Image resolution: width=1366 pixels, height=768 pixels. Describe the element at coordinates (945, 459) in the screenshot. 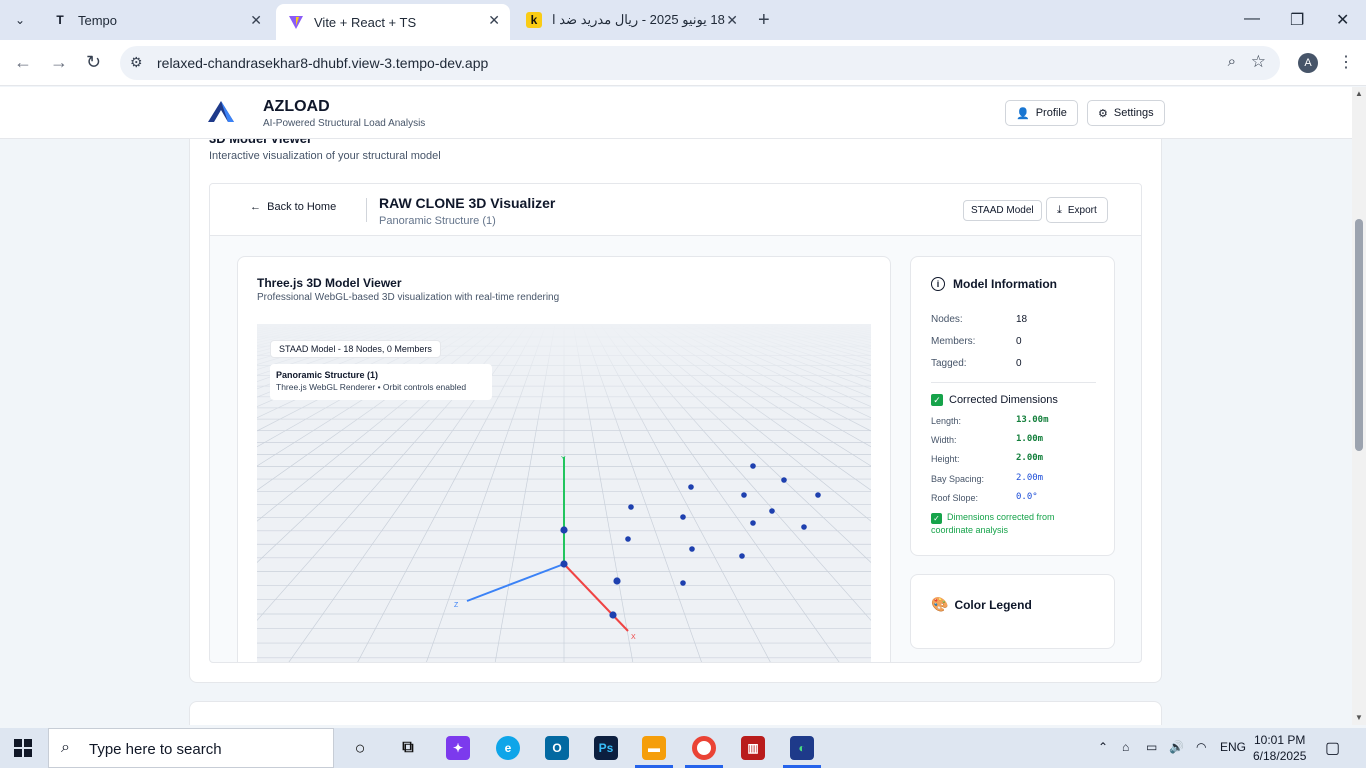

I see `dim-height-label: Height:` at that location.